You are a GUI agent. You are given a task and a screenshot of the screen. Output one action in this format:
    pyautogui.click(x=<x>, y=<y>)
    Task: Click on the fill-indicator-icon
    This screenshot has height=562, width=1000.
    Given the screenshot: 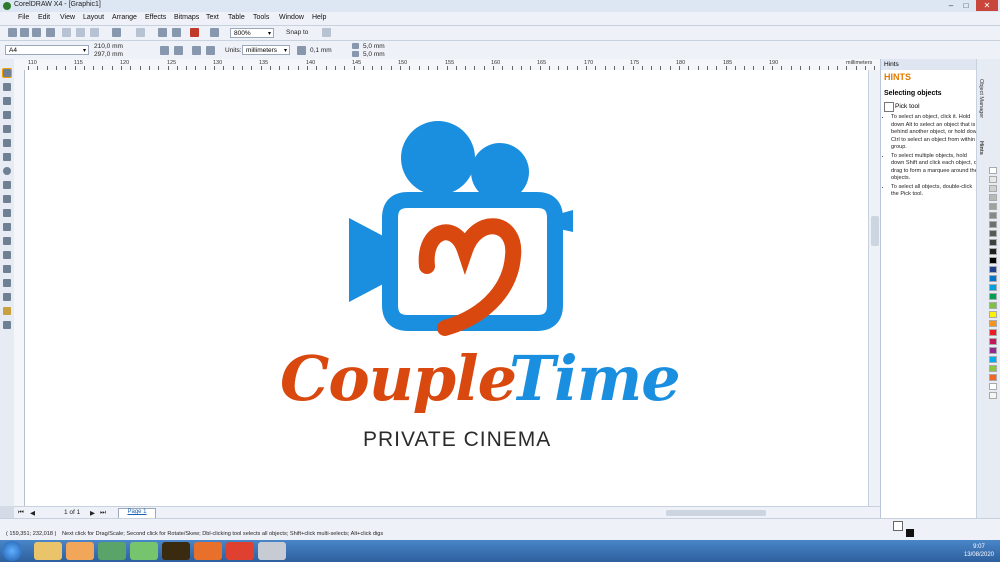 What is the action you would take?
    pyautogui.click(x=898, y=526)
    